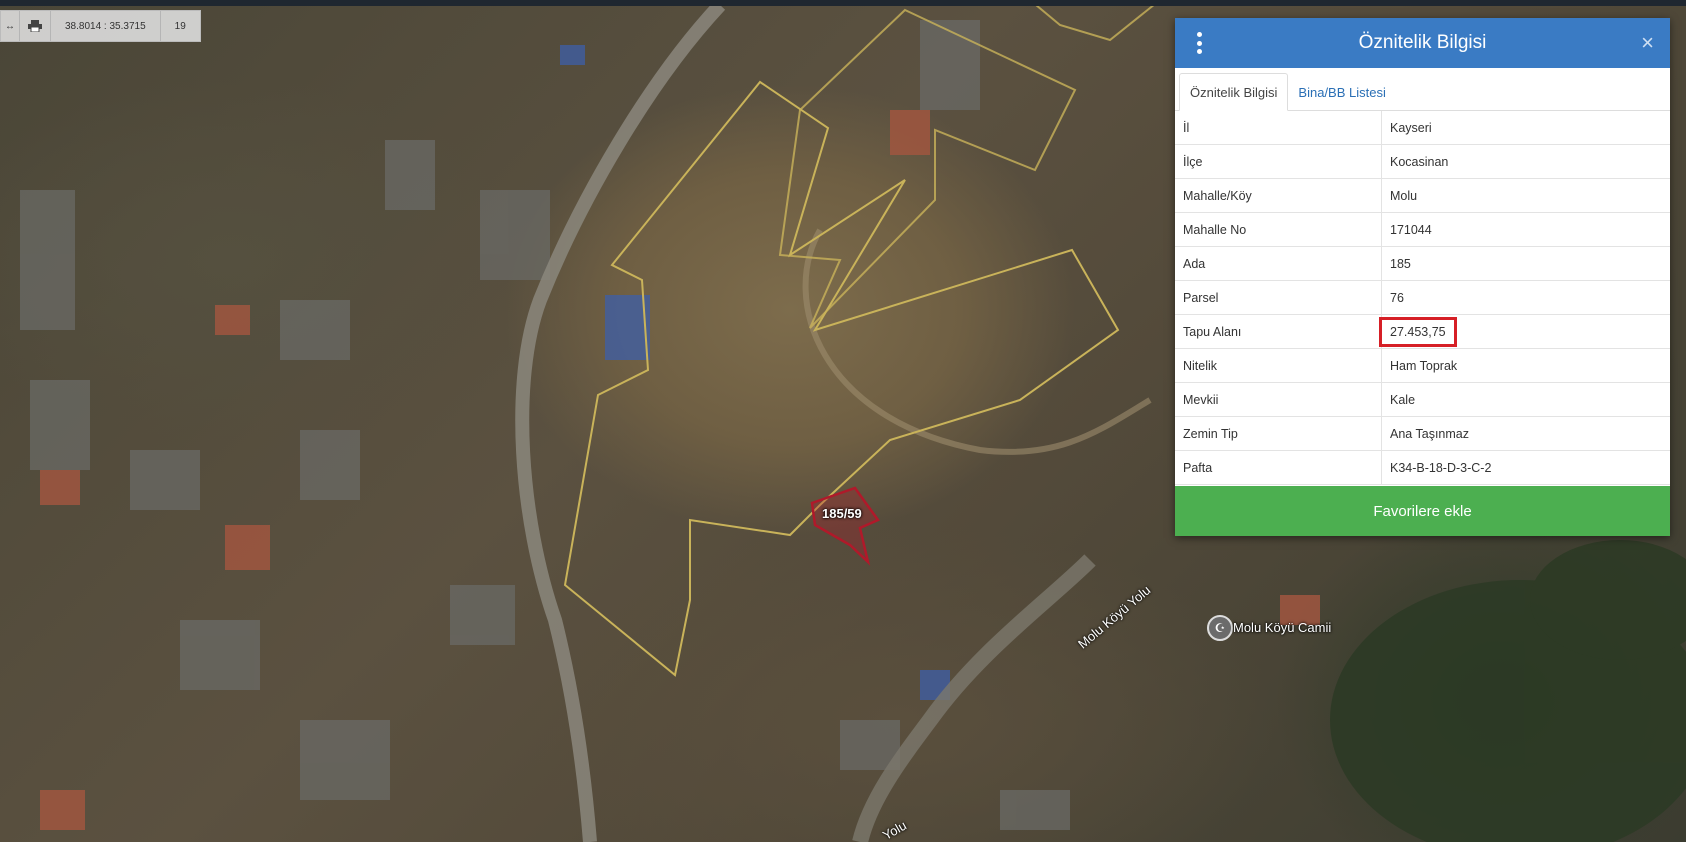  I want to click on table-row: İlçe Kocasinan, so click(1422, 161).